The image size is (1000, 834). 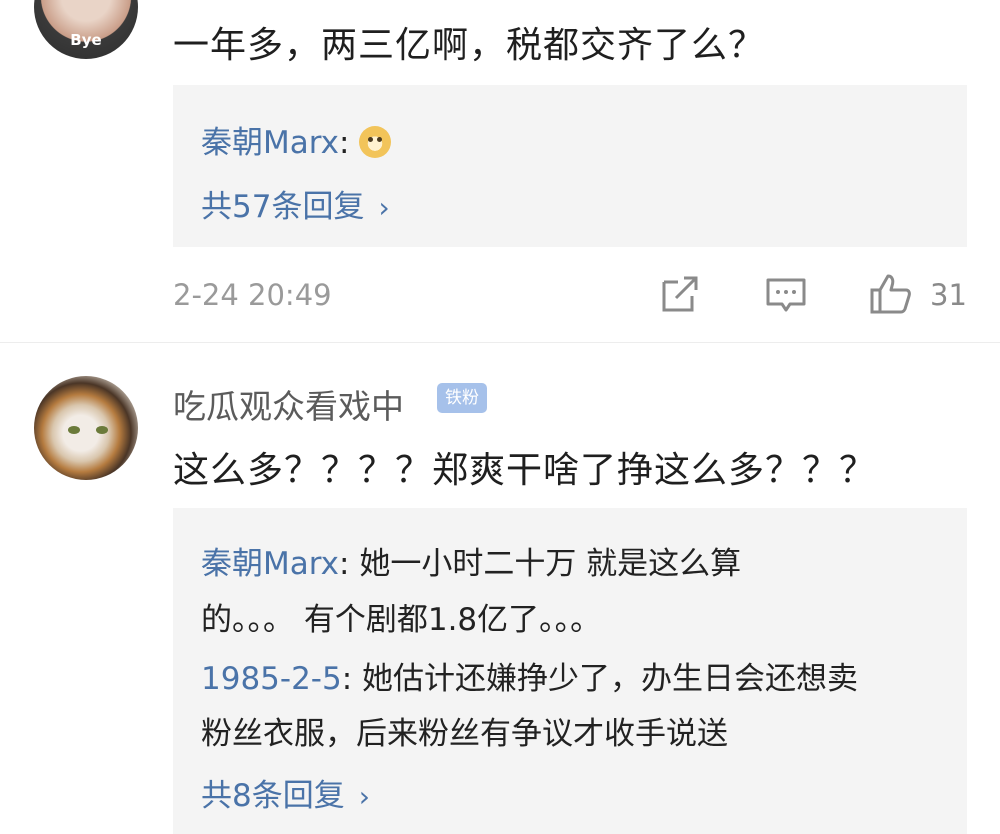 I want to click on more-replies-link: 共57条回复 ›, so click(x=295, y=203).